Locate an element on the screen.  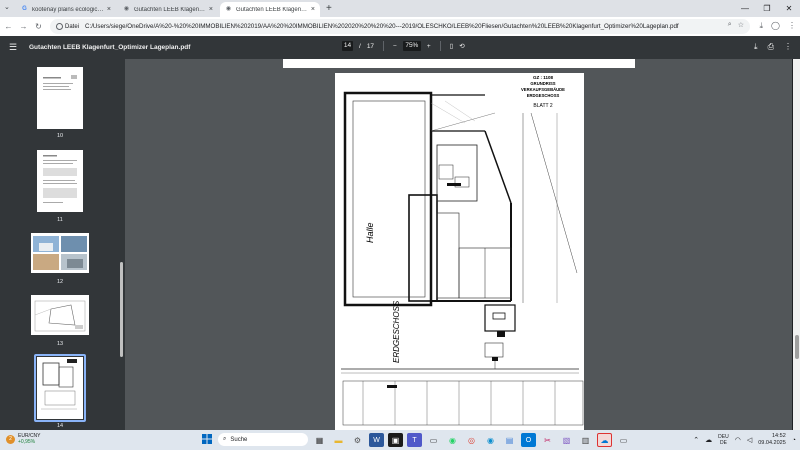
taskbar-search: ⌕ Suche is located at coordinates (263, 439).